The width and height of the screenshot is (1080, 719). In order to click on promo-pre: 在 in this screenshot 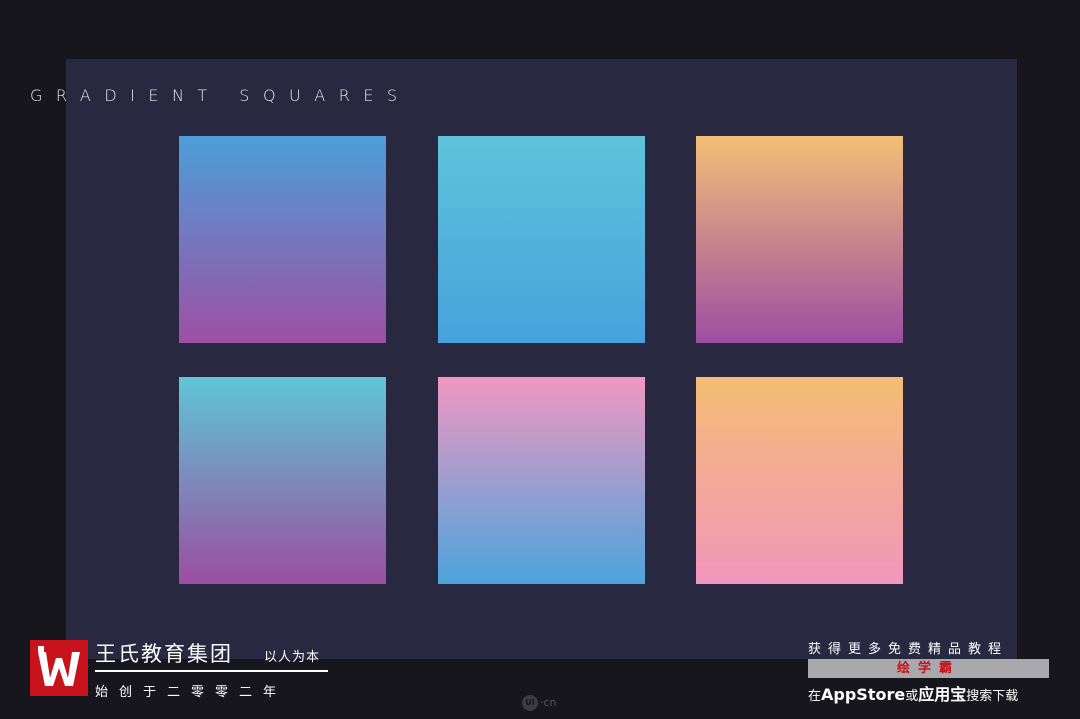, I will do `click(815, 696)`.